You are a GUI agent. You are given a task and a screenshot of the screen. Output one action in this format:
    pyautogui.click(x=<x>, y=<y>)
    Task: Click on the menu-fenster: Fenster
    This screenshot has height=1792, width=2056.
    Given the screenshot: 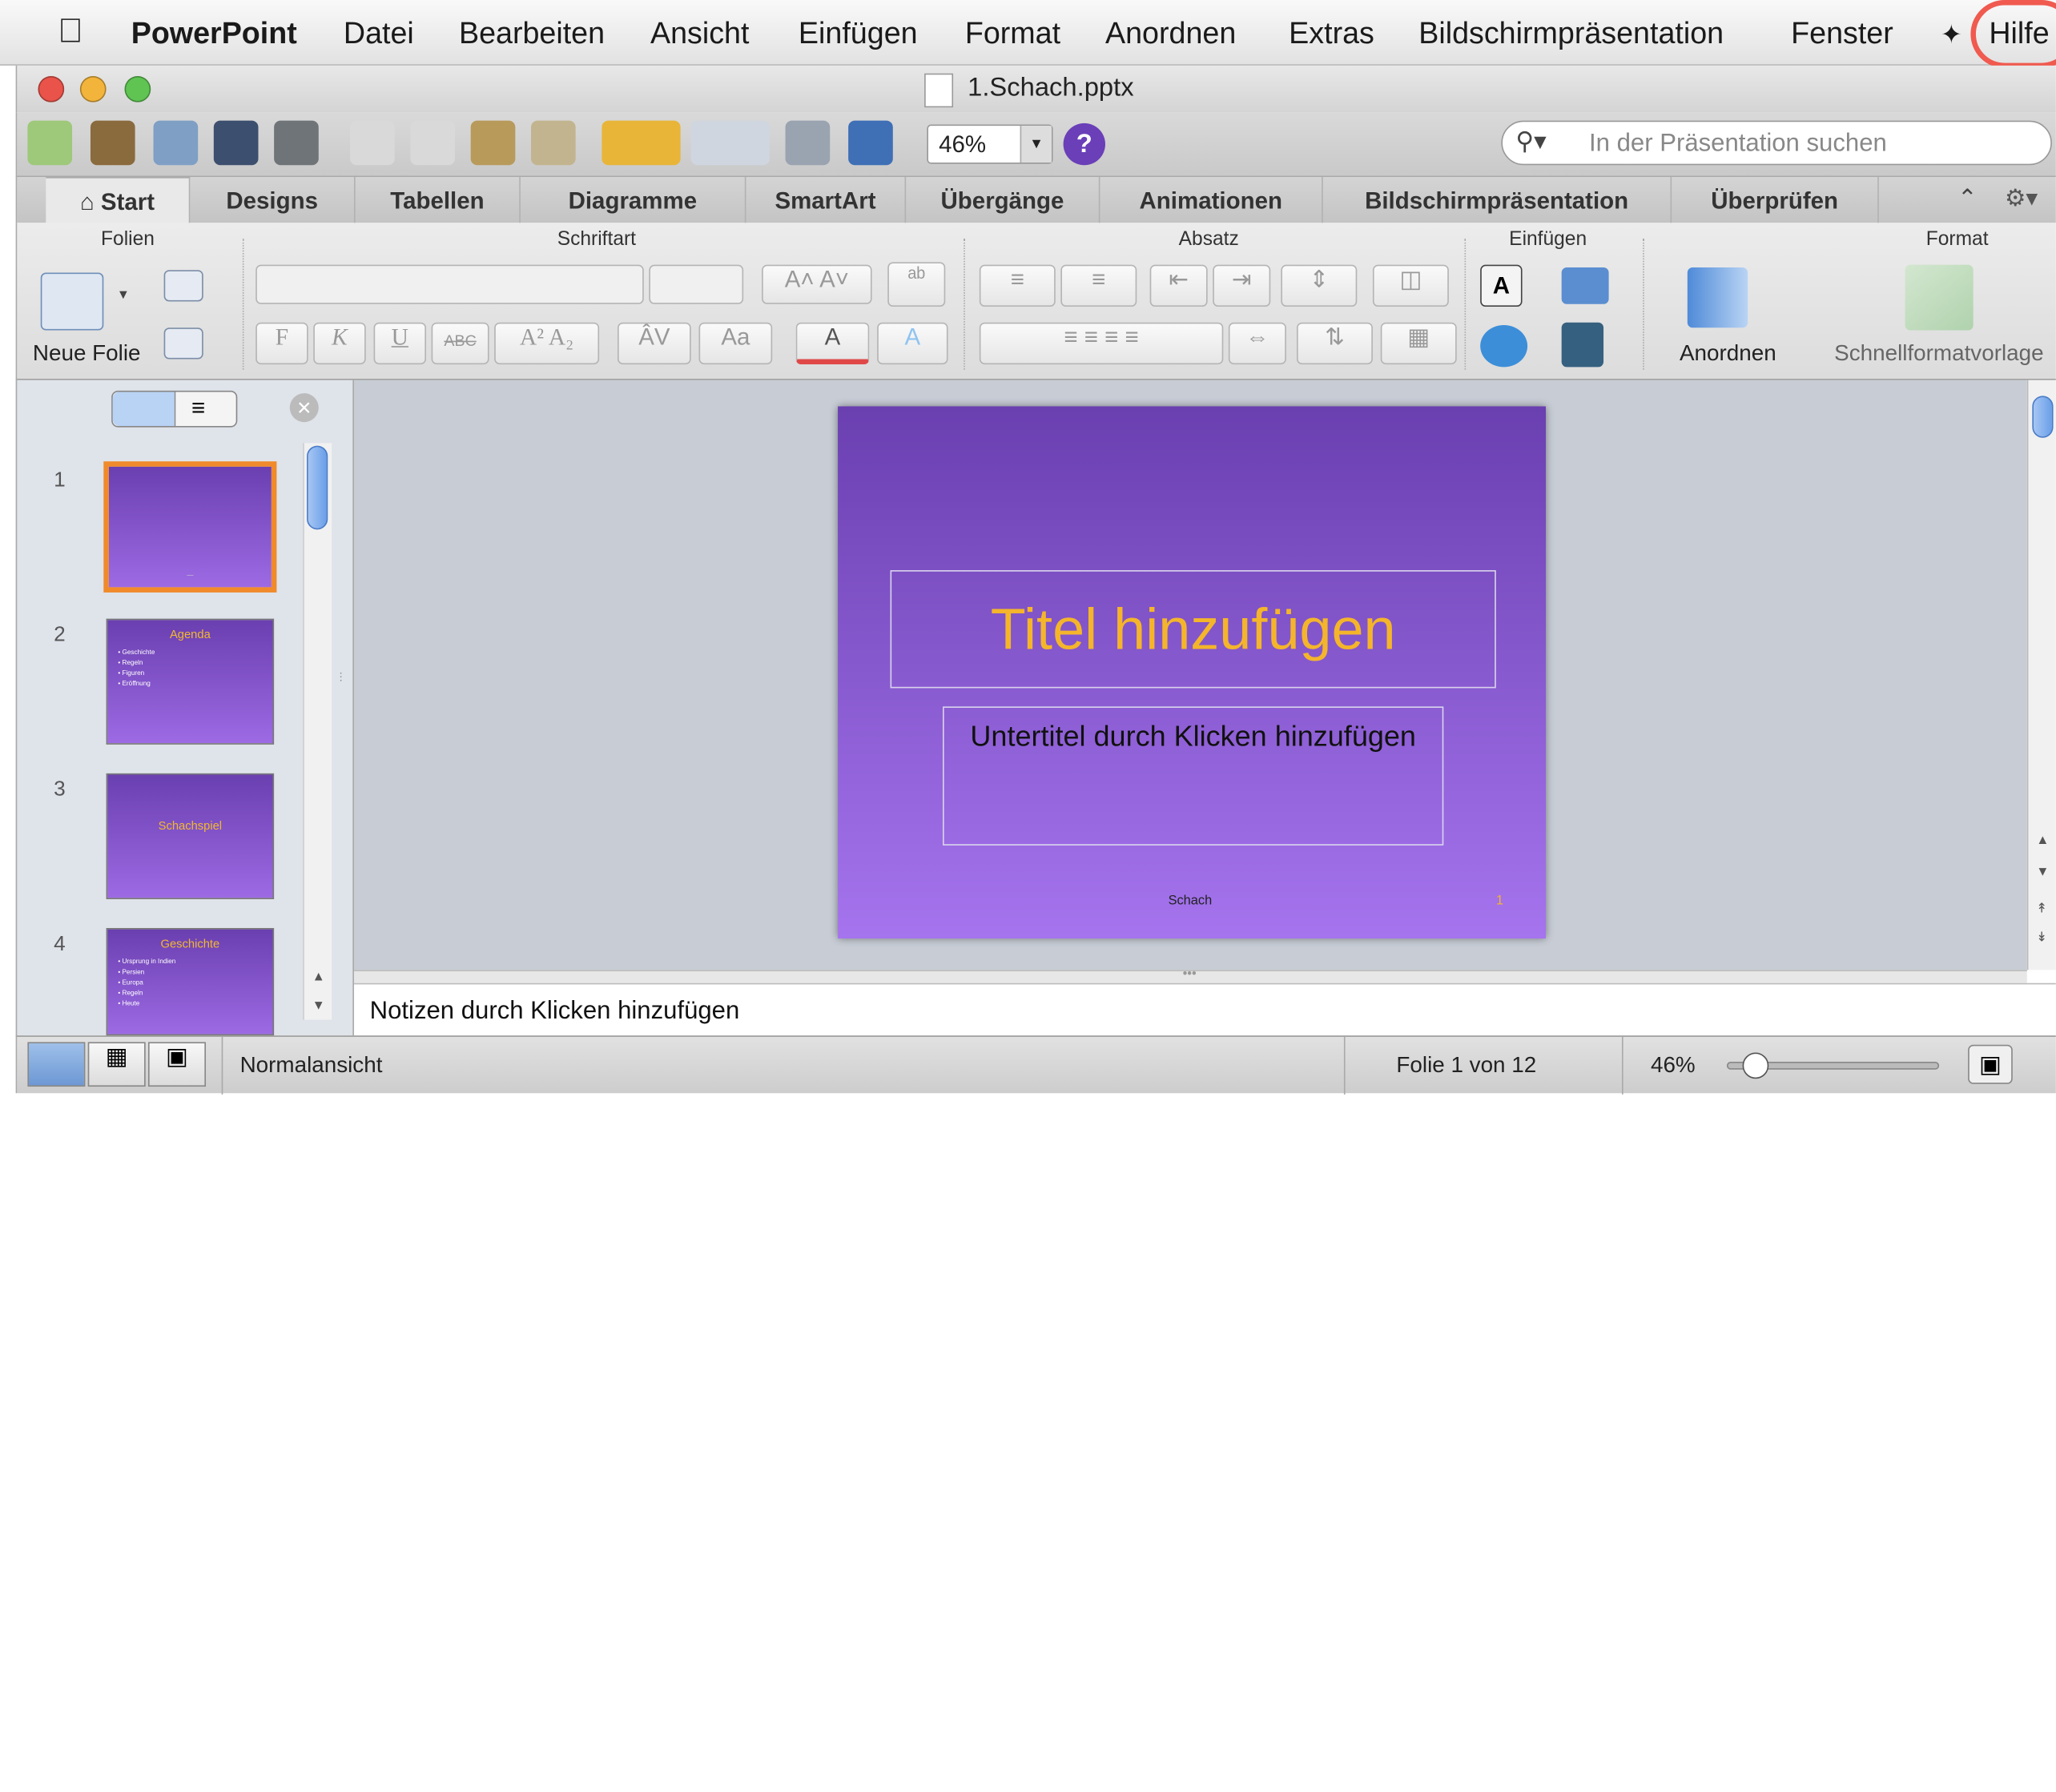 What is the action you would take?
    pyautogui.click(x=1842, y=34)
    